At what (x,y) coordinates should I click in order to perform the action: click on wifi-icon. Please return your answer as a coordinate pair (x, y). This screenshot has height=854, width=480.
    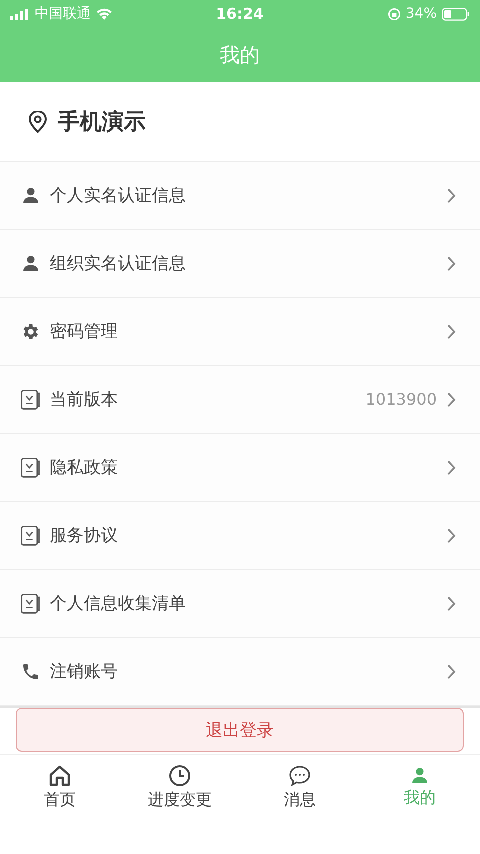
    Looking at the image, I should click on (104, 14).